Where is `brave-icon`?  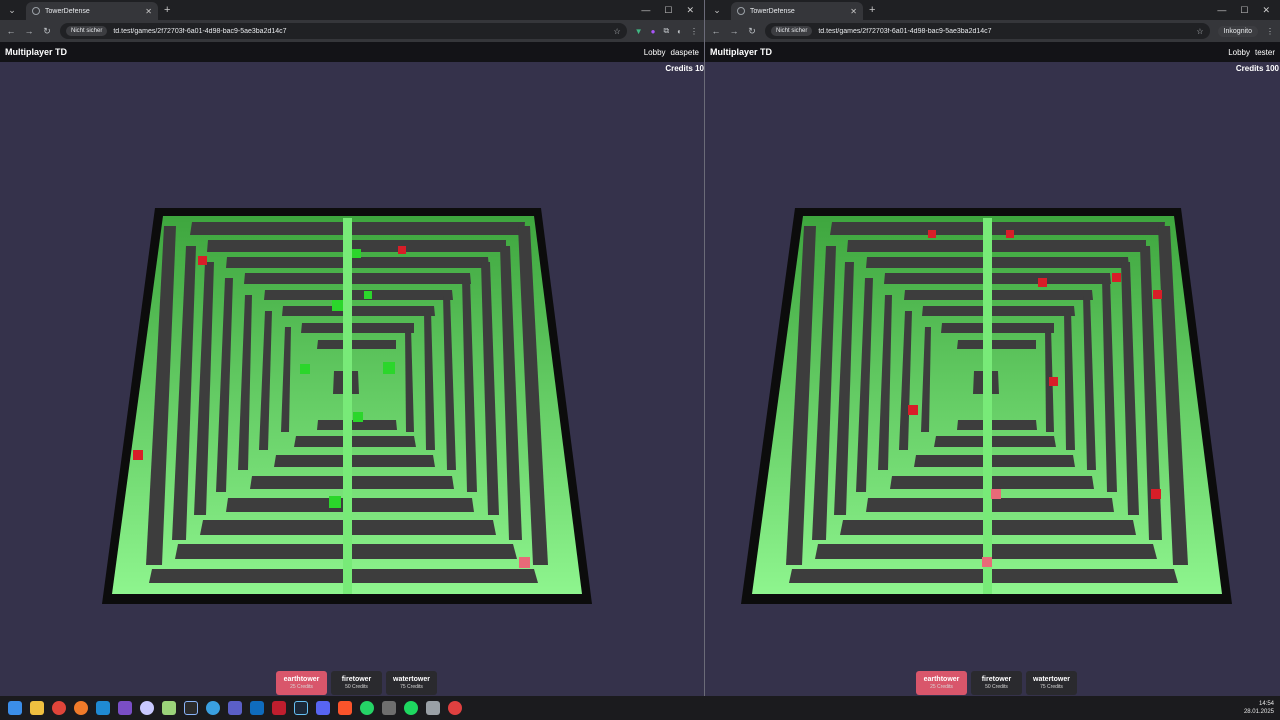
brave-icon is located at coordinates (345, 708).